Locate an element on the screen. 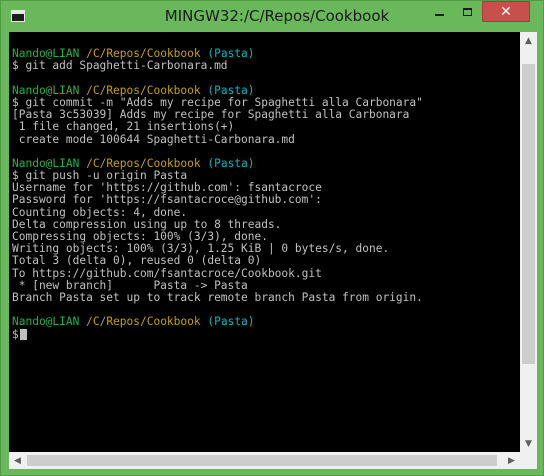 Image resolution: width=544 pixels, height=476 pixels. scrollbar-corner is located at coordinates (528, 460).